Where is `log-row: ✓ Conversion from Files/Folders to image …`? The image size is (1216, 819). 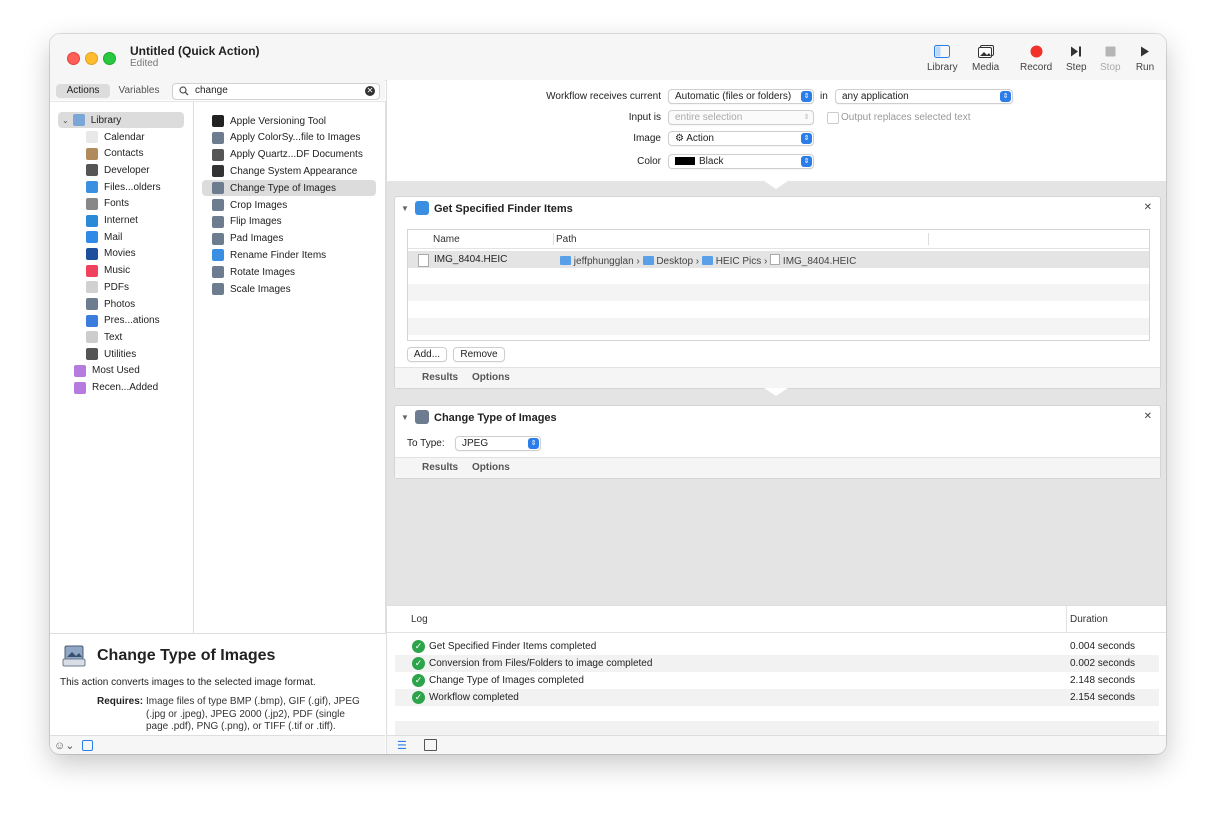 log-row: ✓ Conversion from Files/Folders to image … is located at coordinates (777, 663).